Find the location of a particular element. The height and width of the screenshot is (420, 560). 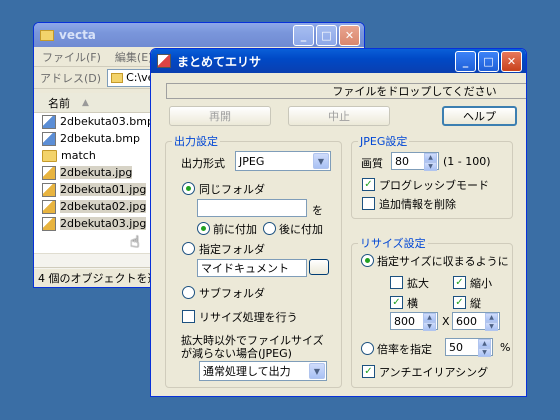

height-input: 600 ▲ ▼ is located at coordinates (476, 321).